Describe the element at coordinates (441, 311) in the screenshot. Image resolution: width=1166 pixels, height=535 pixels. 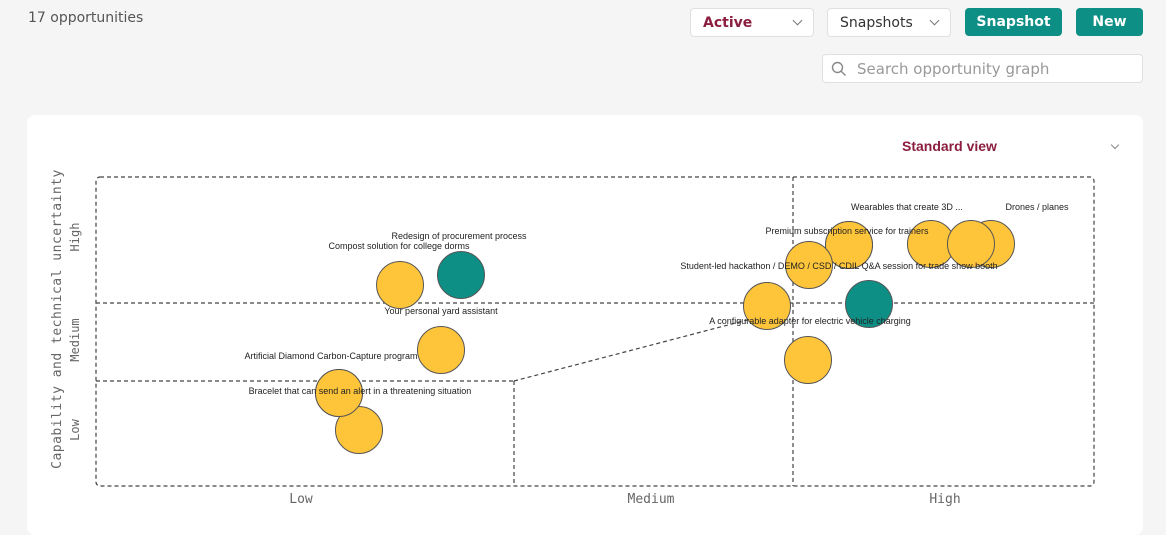
I see `bubble-label: Your personal yard assistant` at that location.